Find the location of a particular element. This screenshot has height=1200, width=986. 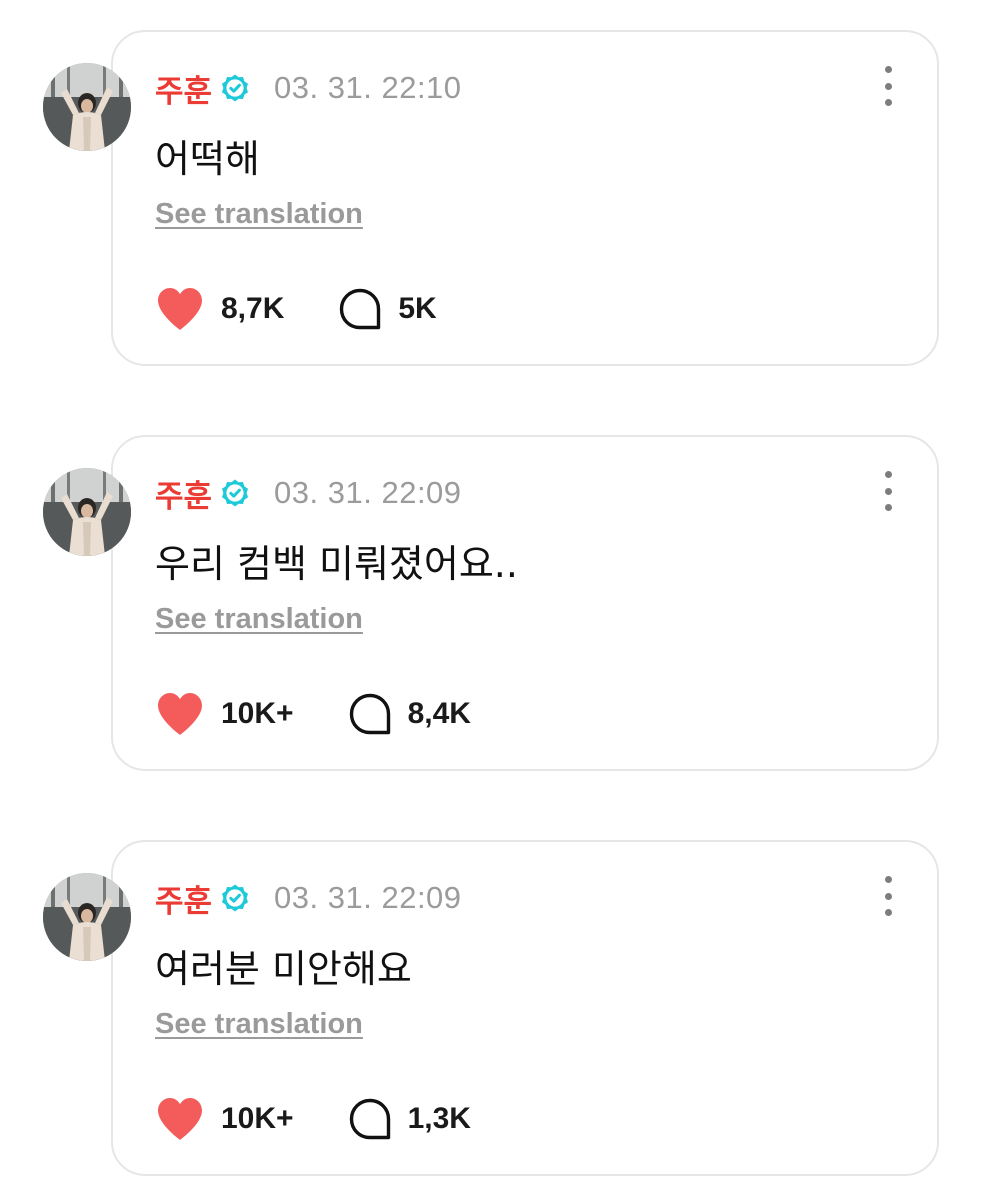

post-header: 주훈 03. 31. 22:10 is located at coordinates (308, 88).